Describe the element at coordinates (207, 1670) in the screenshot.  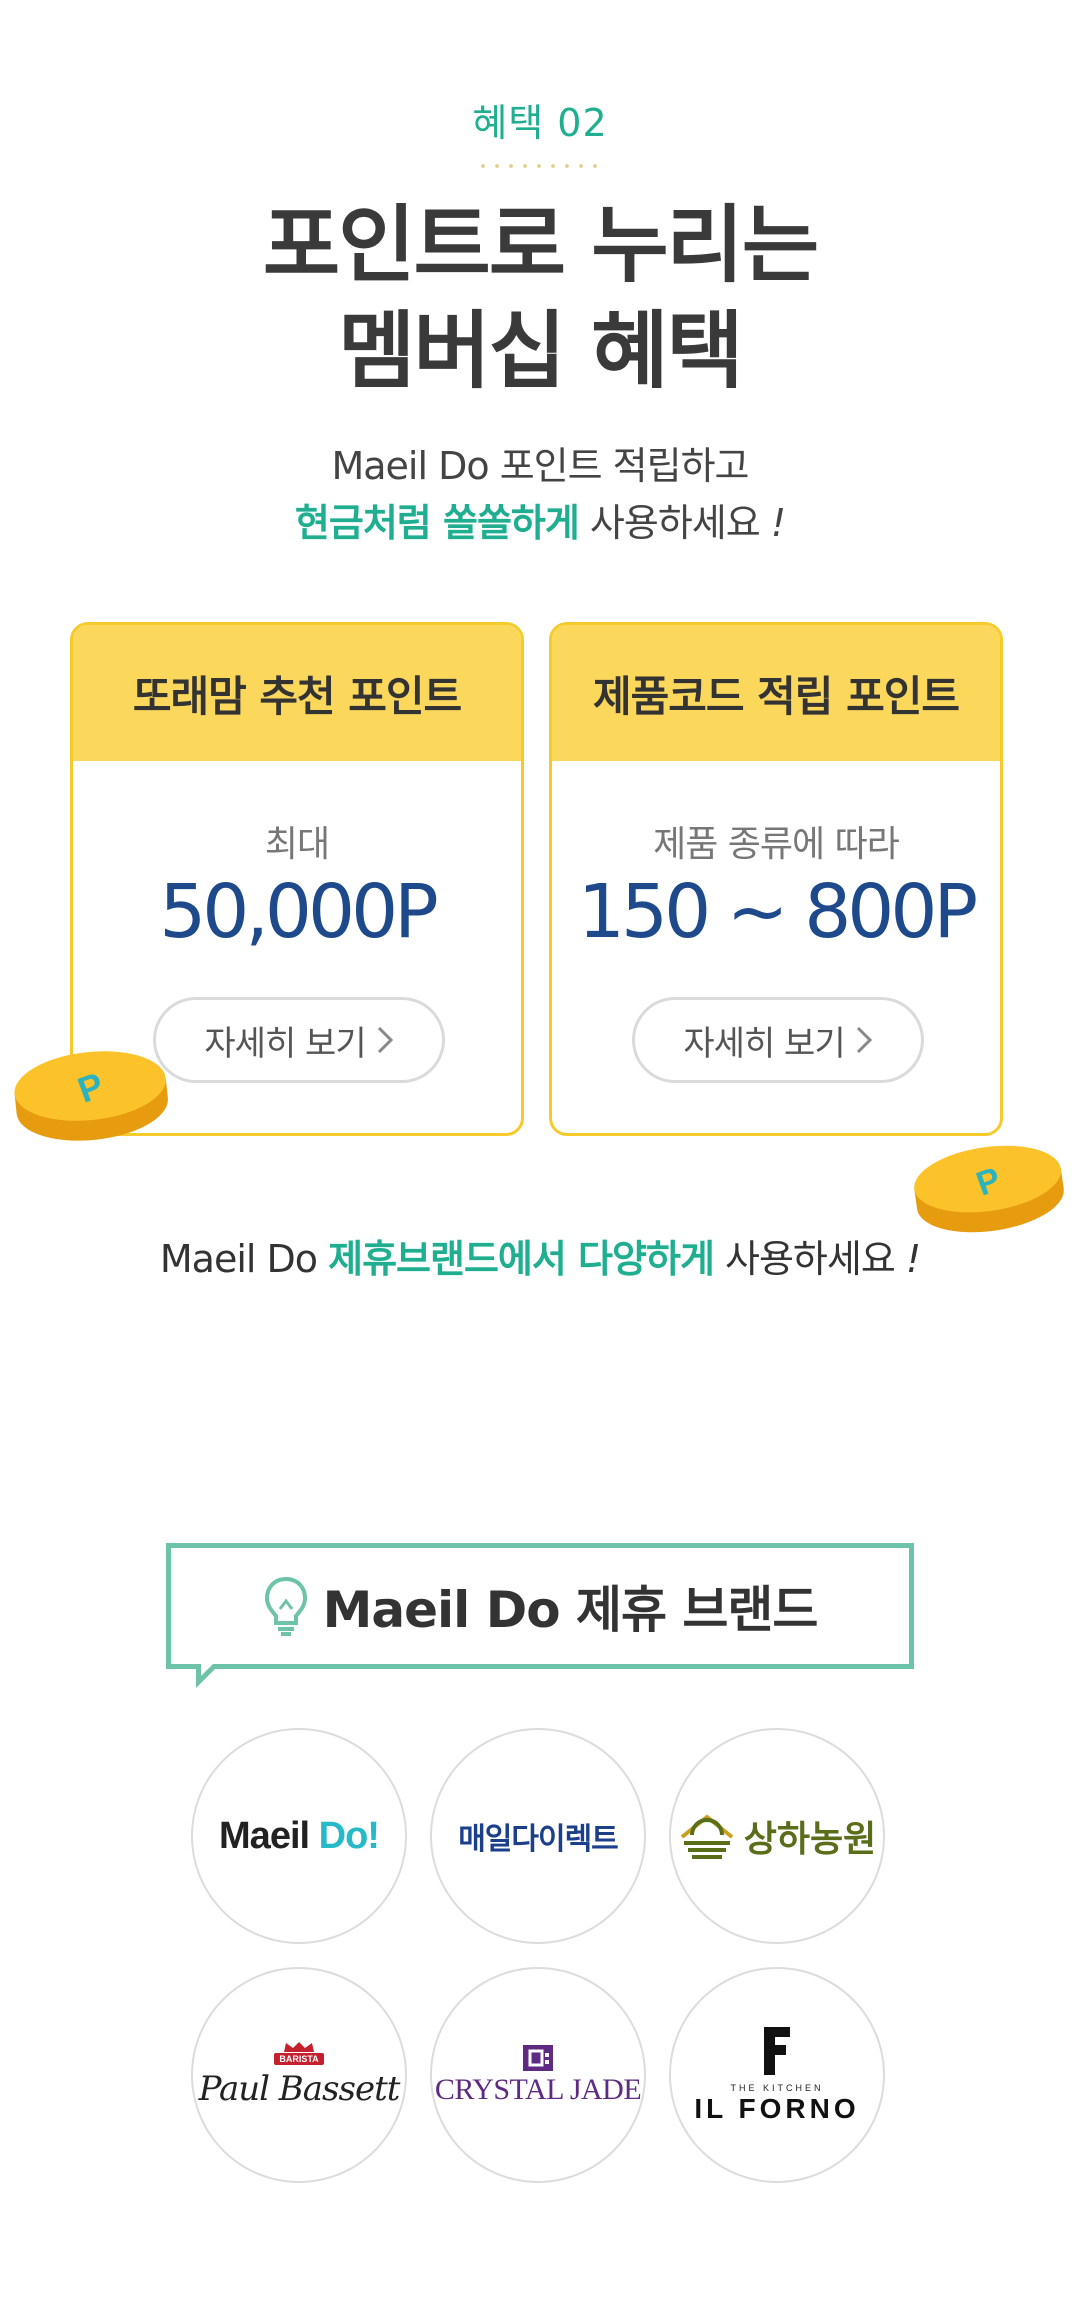
I see `speech-tail-inner` at that location.